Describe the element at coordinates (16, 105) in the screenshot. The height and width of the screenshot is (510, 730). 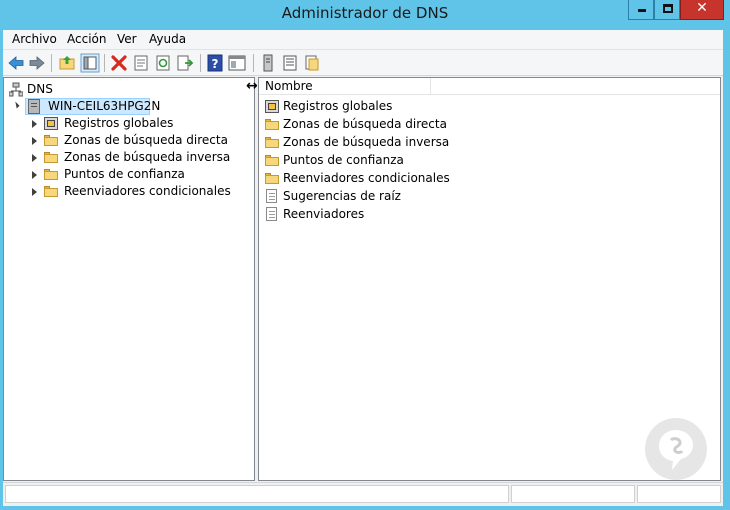
I see `collapse-arrow-icon` at that location.